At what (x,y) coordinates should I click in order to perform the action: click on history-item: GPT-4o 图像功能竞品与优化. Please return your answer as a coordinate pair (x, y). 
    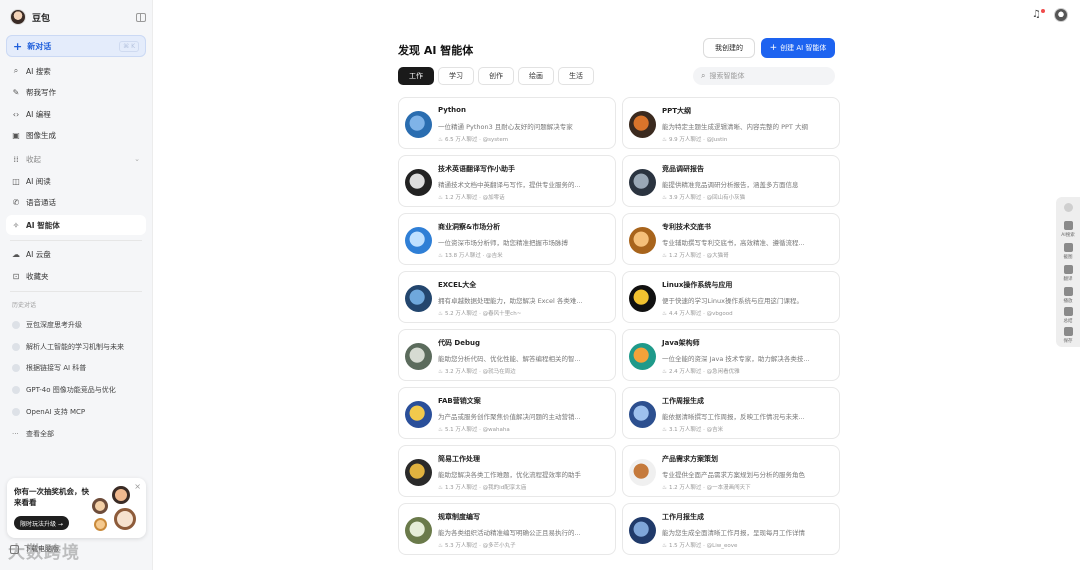
    Looking at the image, I should click on (76, 390).